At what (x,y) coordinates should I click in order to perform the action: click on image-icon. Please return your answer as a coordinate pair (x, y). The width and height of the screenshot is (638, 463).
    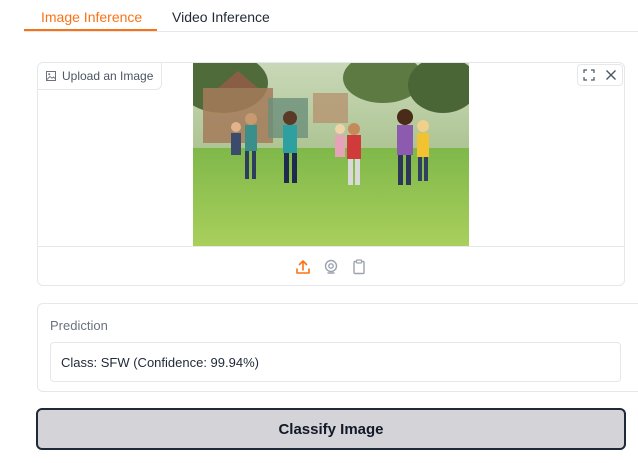
    Looking at the image, I should click on (51, 76).